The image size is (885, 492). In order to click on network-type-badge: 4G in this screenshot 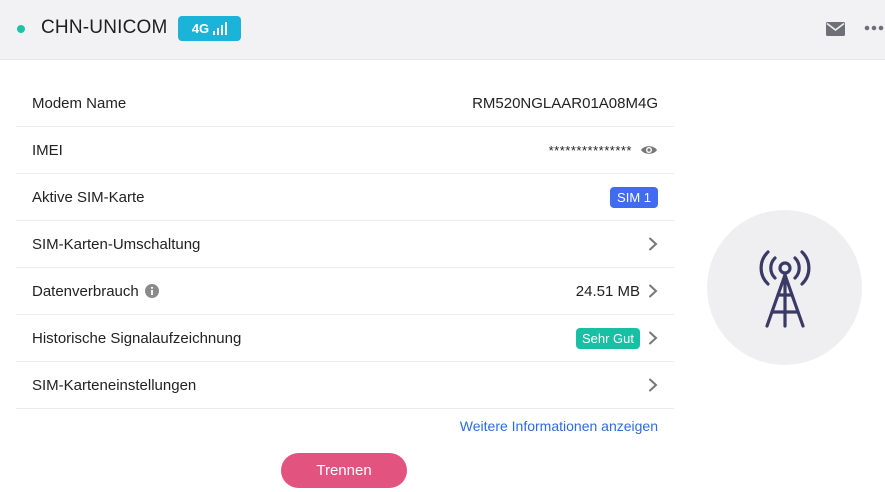, I will do `click(209, 28)`.